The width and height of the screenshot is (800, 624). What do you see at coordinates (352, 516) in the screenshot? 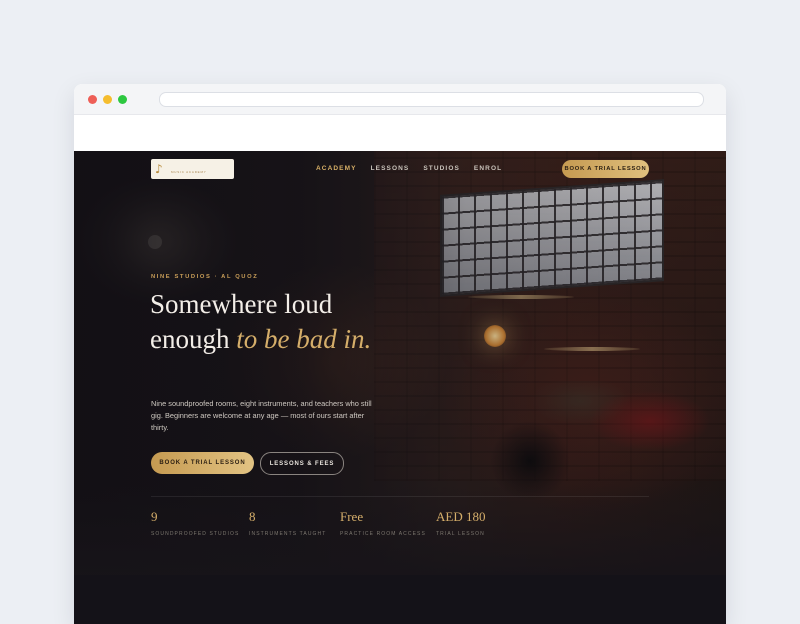
I see `stat-value: Free` at bounding box center [352, 516].